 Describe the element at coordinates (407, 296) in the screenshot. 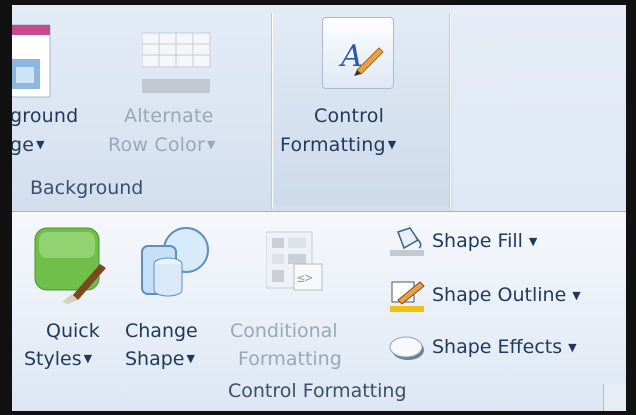

I see `pencil-outline-icon` at that location.